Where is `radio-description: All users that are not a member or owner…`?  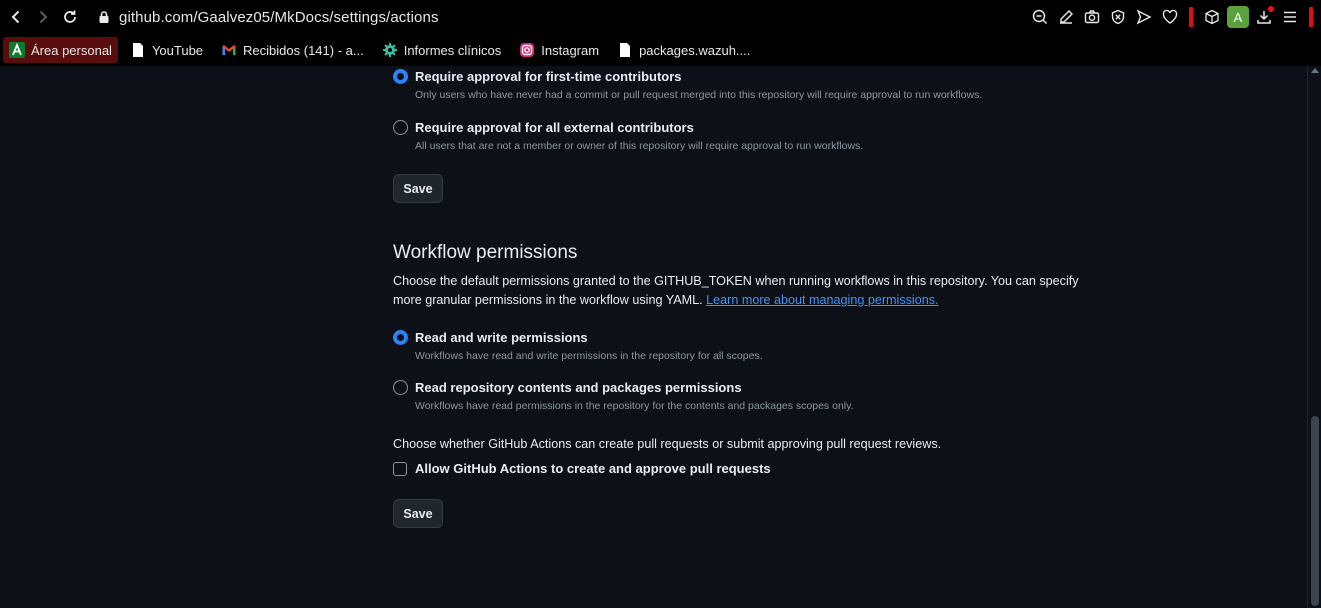 radio-description: All users that are not a member or owner… is located at coordinates (639, 146).